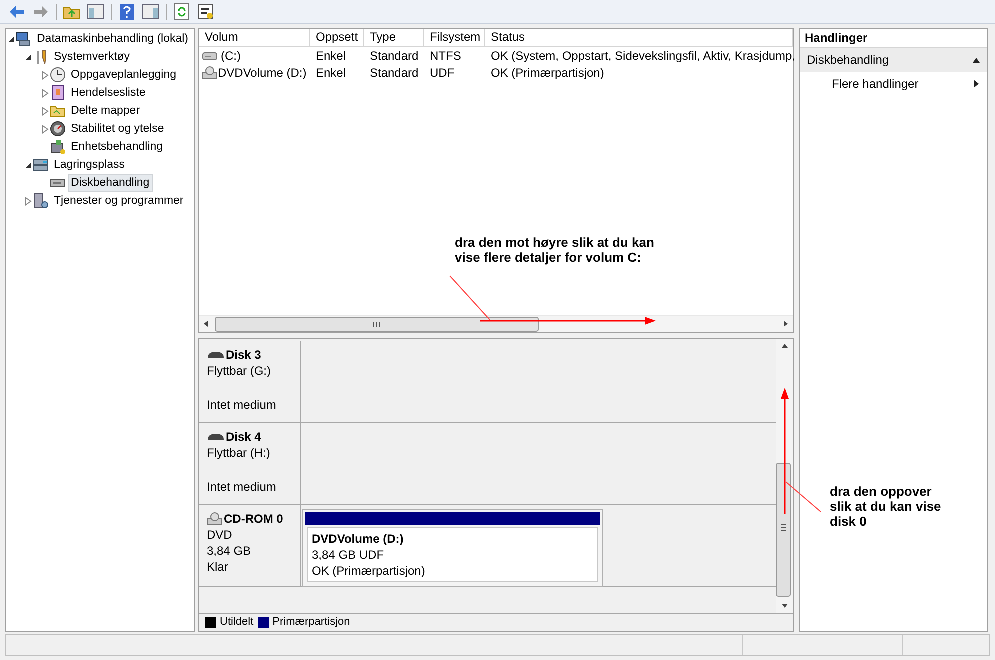 The height and width of the screenshot is (660, 995). What do you see at coordinates (554, 250) in the screenshot?
I see `annotation-text: dra den mot høyre slik at du kan vise flere detaljer for volum C:` at bounding box center [554, 250].